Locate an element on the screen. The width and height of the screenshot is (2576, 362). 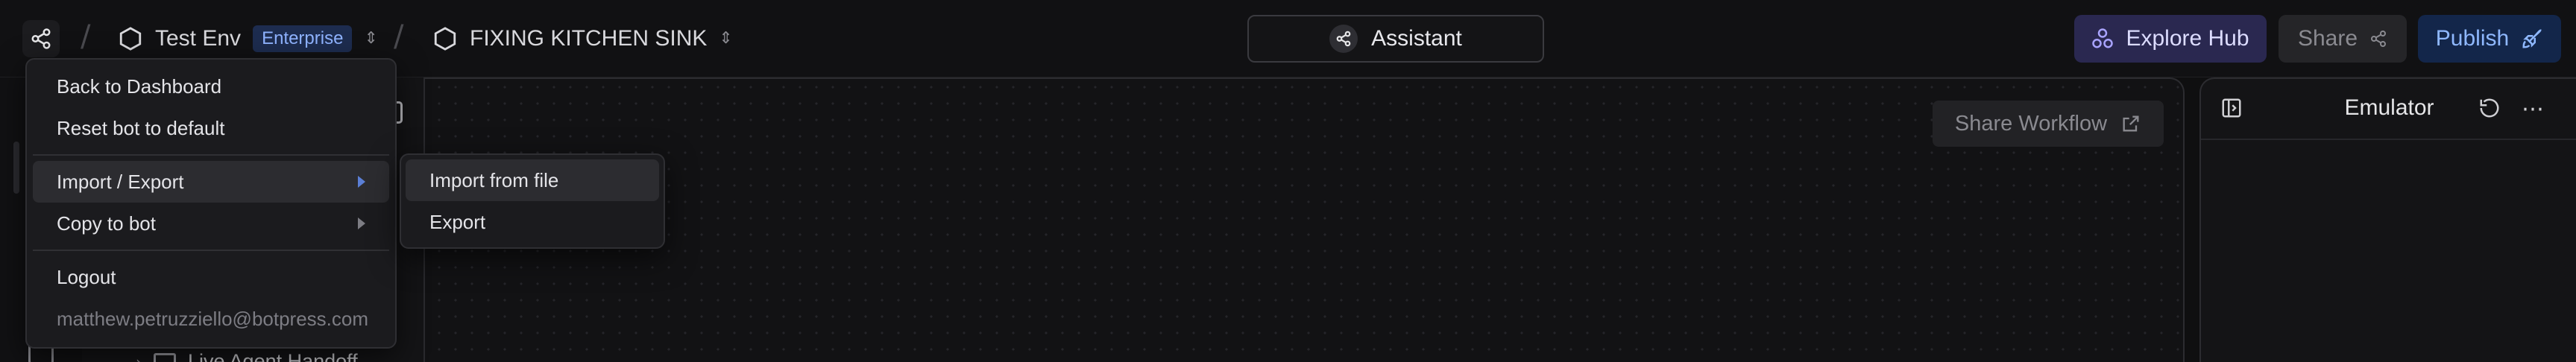
folder-icon is located at coordinates (165, 357).